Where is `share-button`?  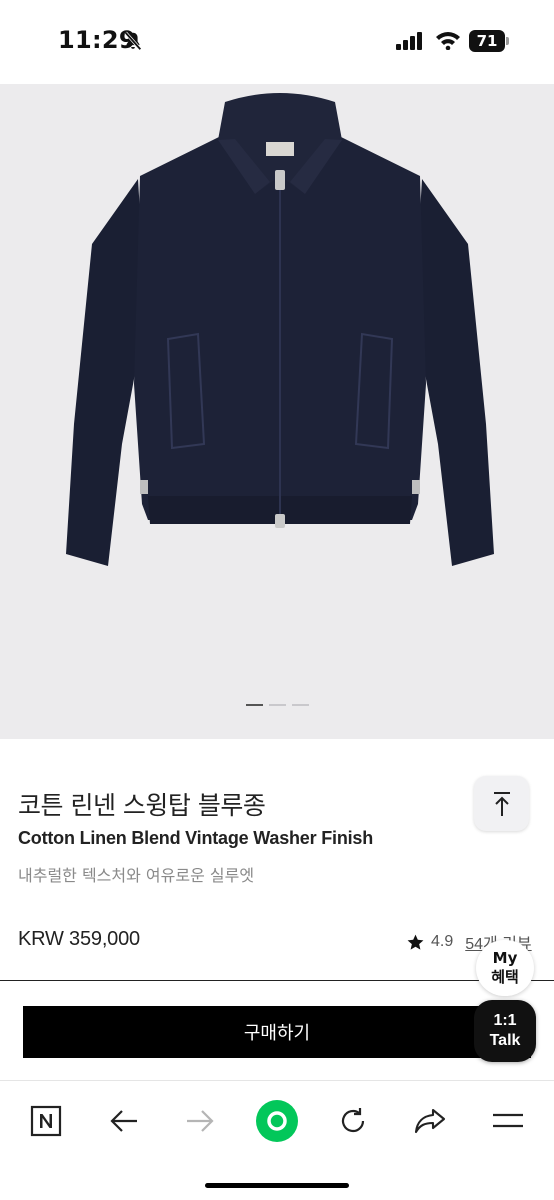
share-button is located at coordinates (430, 1121).